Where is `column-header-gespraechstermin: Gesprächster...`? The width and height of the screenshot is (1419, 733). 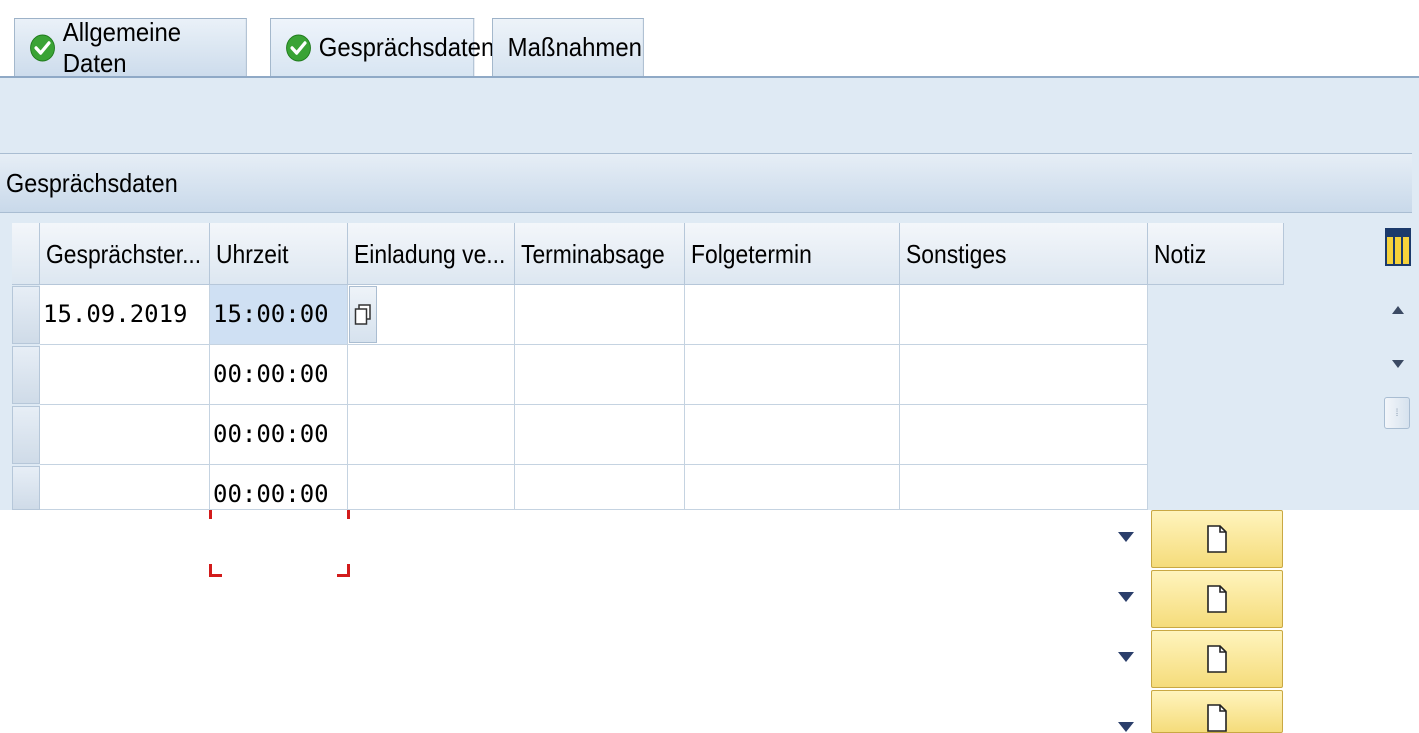
column-header-gespraechstermin: Gesprächster... is located at coordinates (125, 254).